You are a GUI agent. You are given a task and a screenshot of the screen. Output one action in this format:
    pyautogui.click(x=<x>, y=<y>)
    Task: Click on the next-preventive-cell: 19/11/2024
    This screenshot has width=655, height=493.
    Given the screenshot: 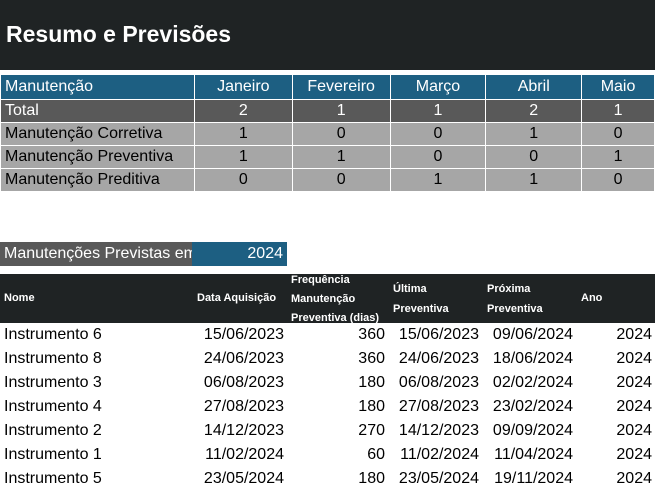 What is the action you would take?
    pyautogui.click(x=529, y=479)
    